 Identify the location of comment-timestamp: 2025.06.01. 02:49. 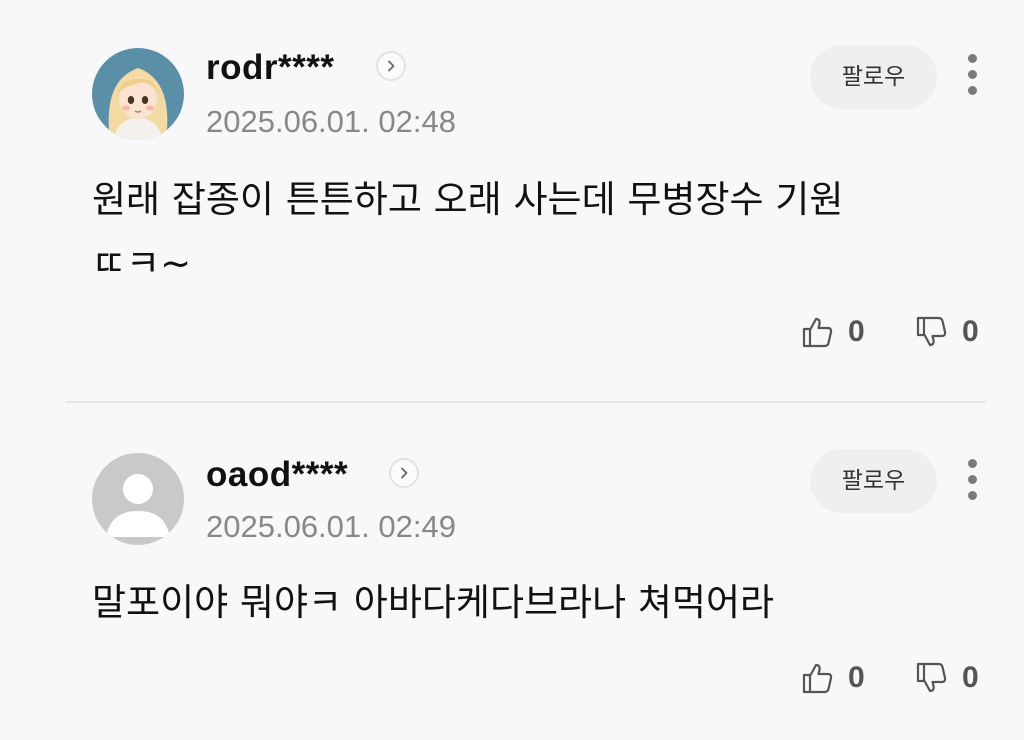
(331, 526).